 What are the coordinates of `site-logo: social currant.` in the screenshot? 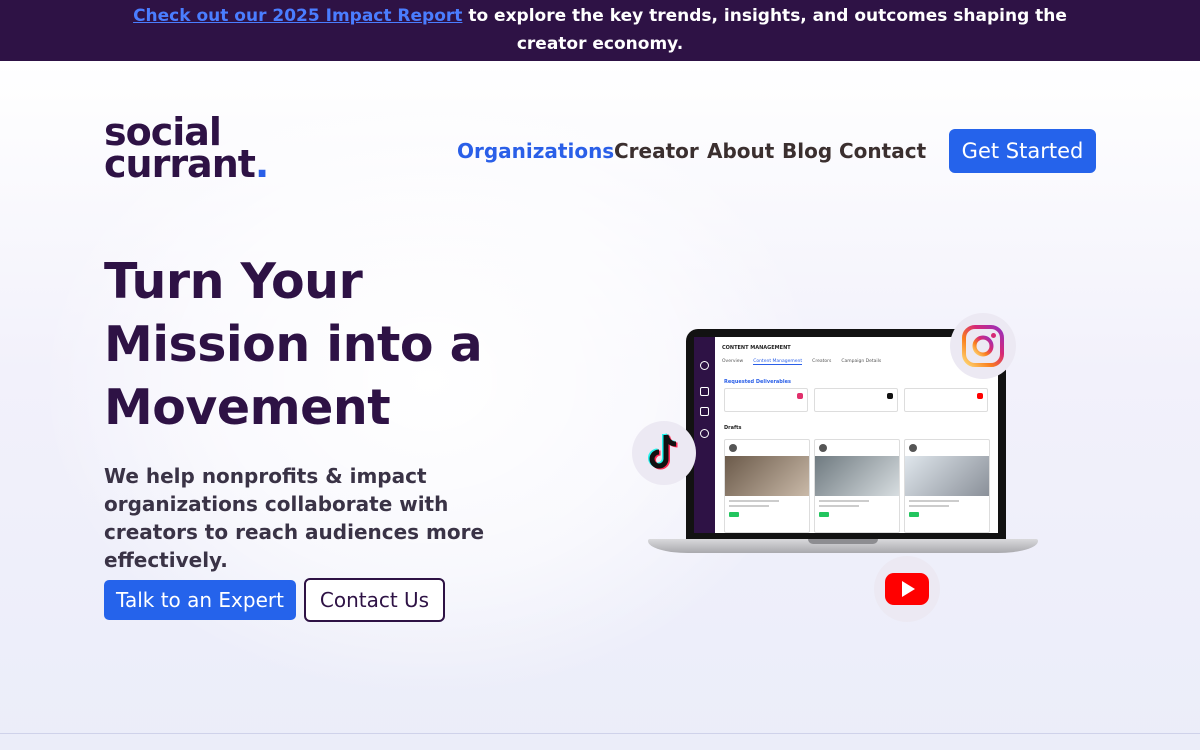 It's located at (189, 148).